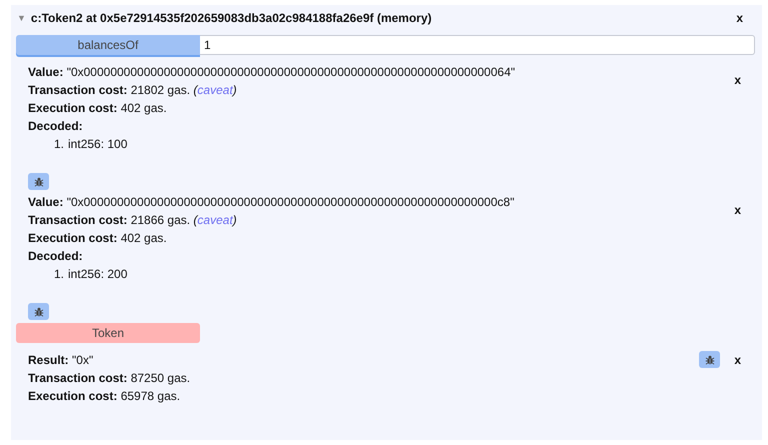  I want to click on result-line: Transaction cost: 21802 gas. (caveat), so click(133, 90).